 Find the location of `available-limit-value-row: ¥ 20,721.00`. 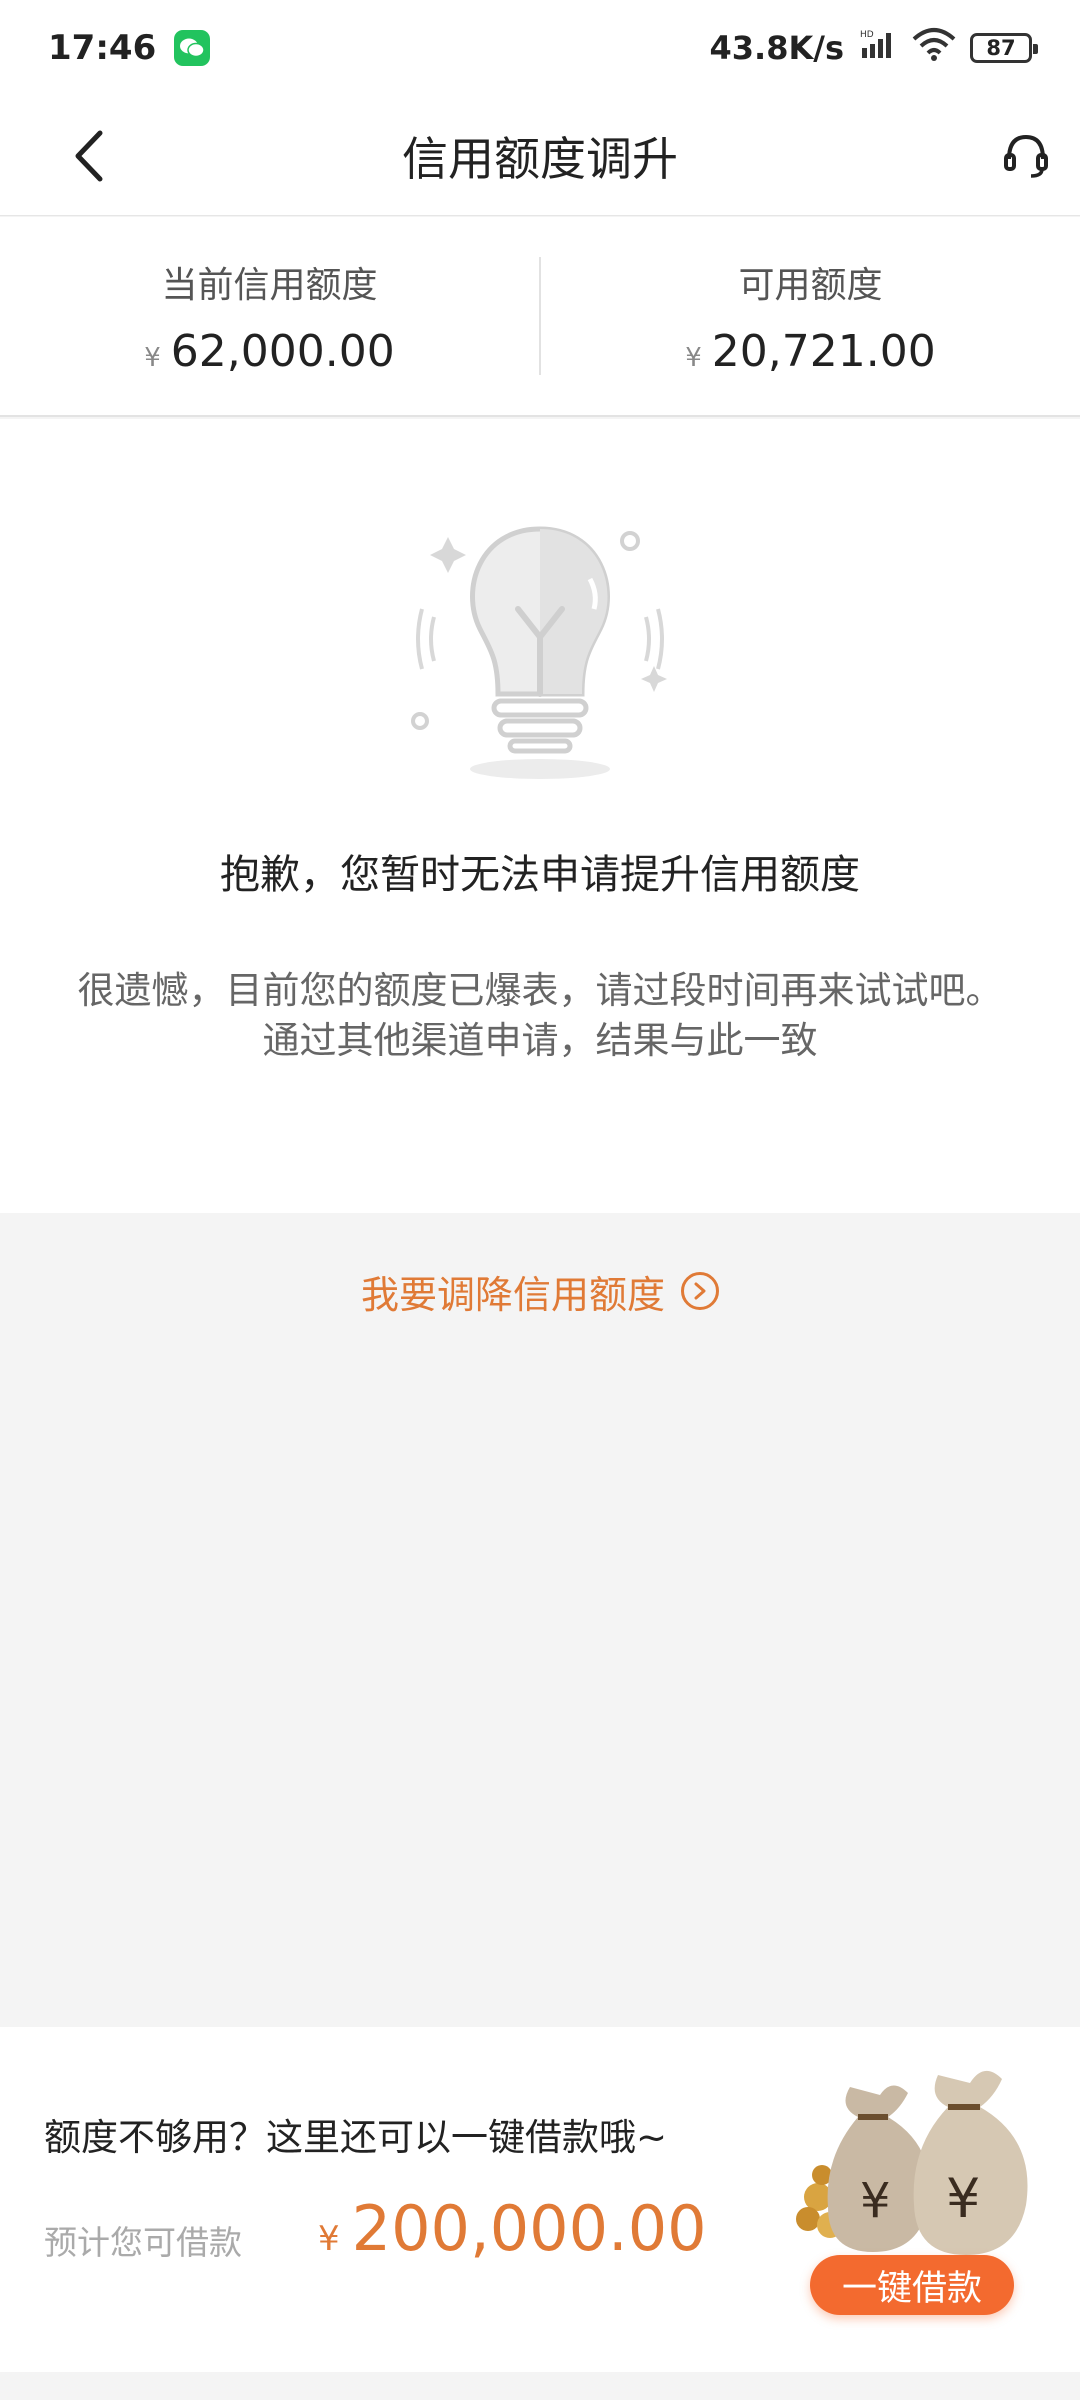

available-limit-value-row: ¥ 20,721.00 is located at coordinates (810, 351).